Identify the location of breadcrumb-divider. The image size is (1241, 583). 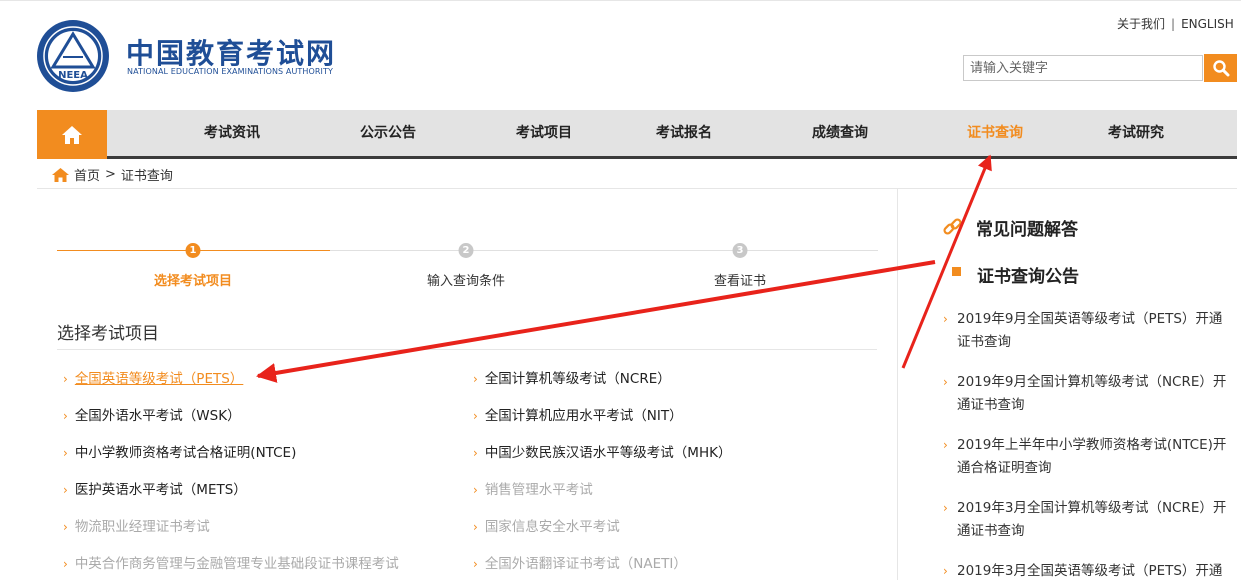
(637, 188).